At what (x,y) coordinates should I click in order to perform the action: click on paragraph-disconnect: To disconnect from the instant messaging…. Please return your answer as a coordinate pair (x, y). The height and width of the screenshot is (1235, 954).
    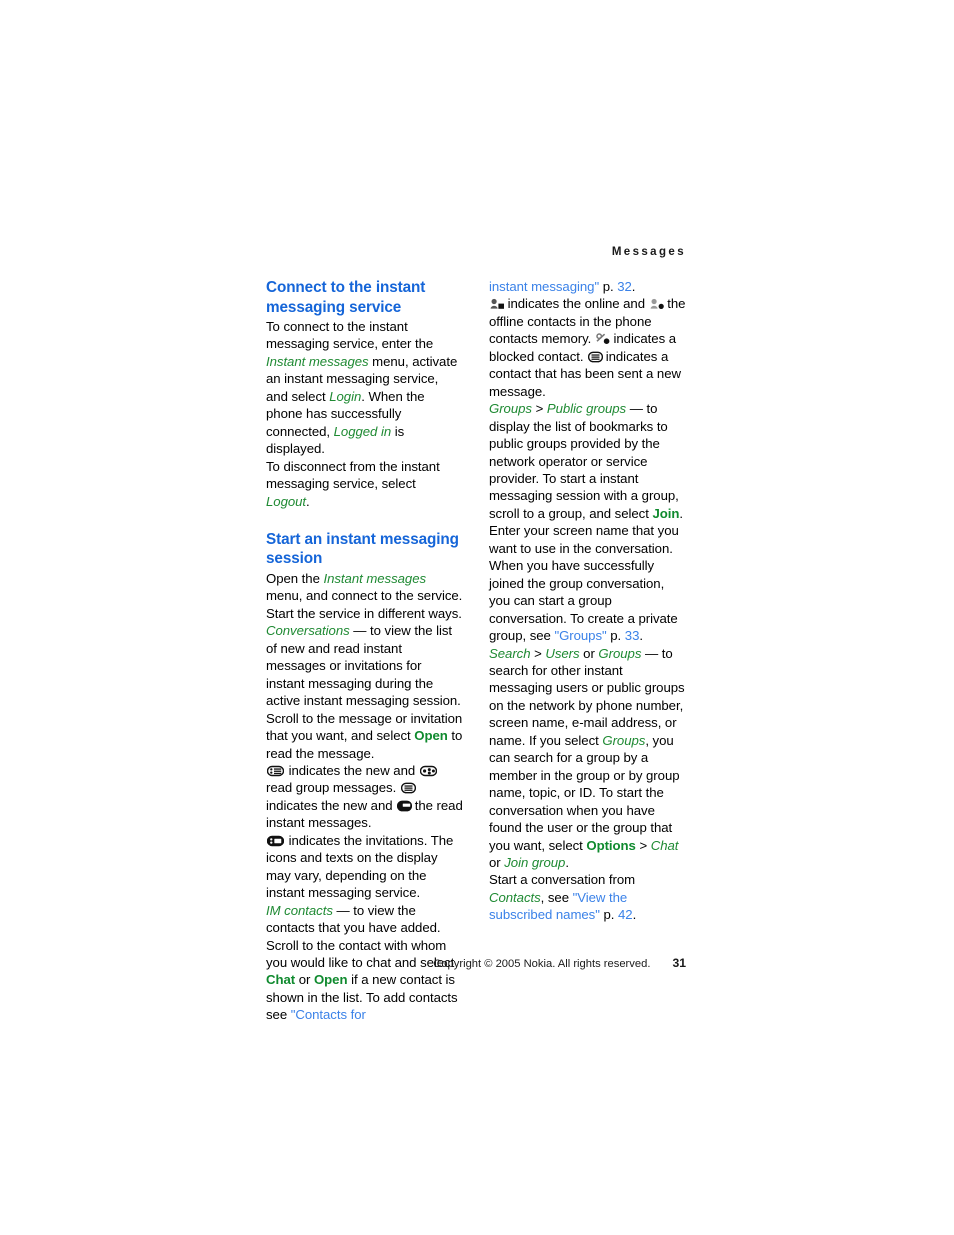
    Looking at the image, I should click on (364, 484).